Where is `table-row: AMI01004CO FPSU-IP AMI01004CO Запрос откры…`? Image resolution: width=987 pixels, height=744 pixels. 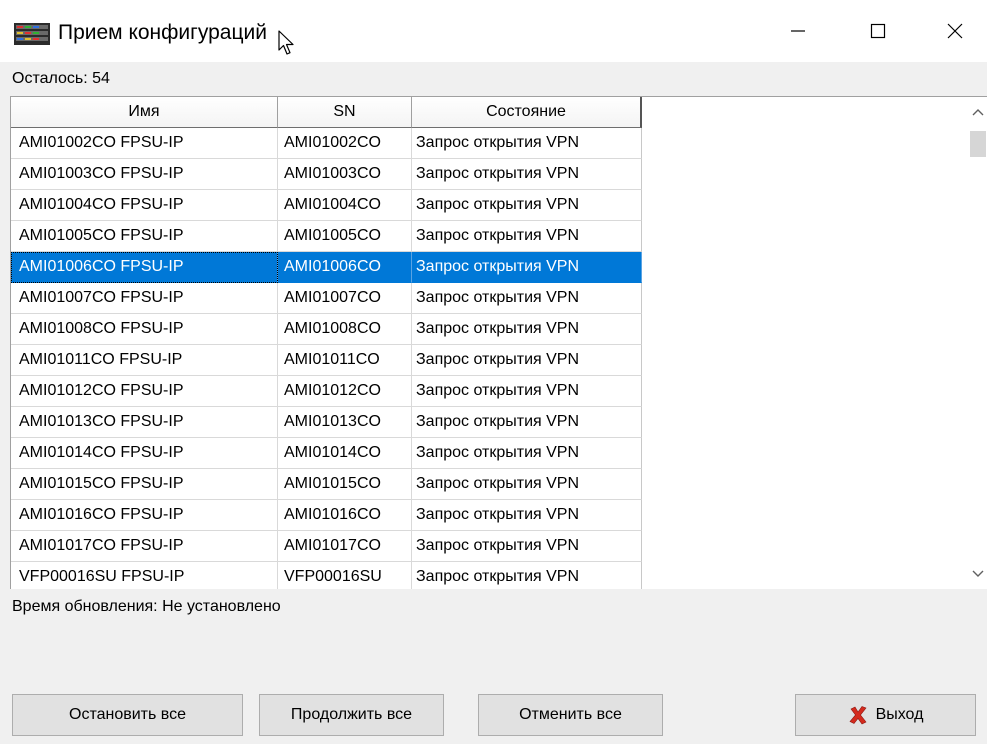 table-row: AMI01004CO FPSU-IP AMI01004CO Запрос откры… is located at coordinates (327, 205).